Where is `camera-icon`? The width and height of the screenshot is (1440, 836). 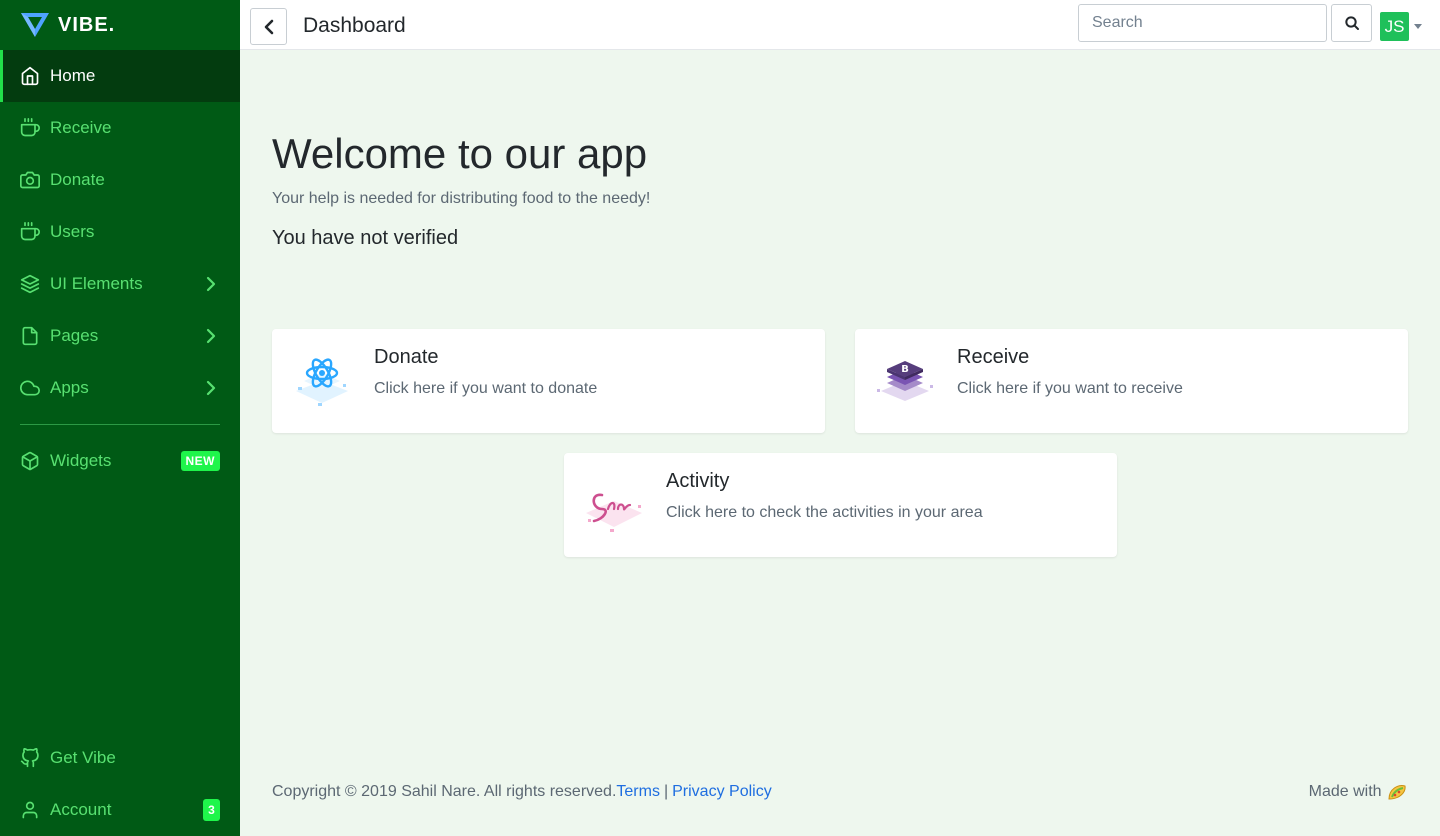
camera-icon is located at coordinates (30, 180).